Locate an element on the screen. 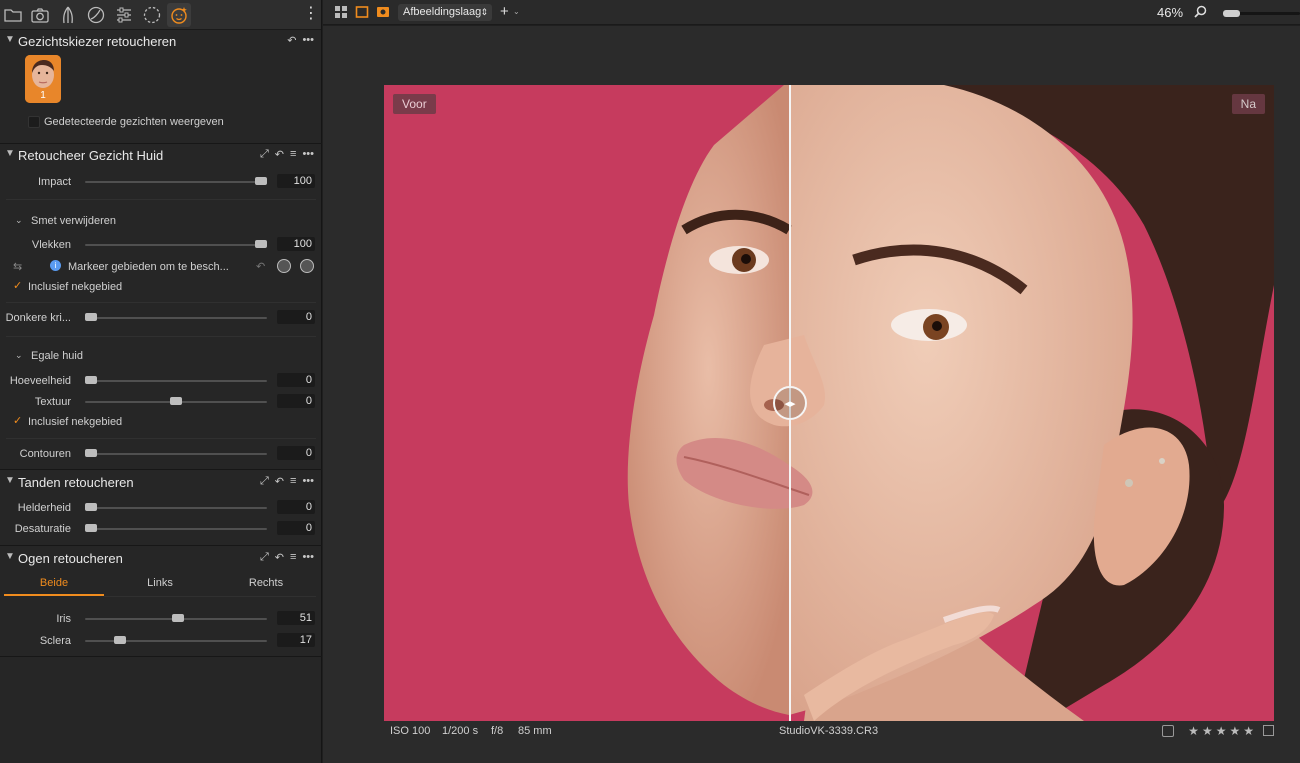 This screenshot has height=763, width=1300. even-skin-subheading: Egale huid is located at coordinates (57, 356).